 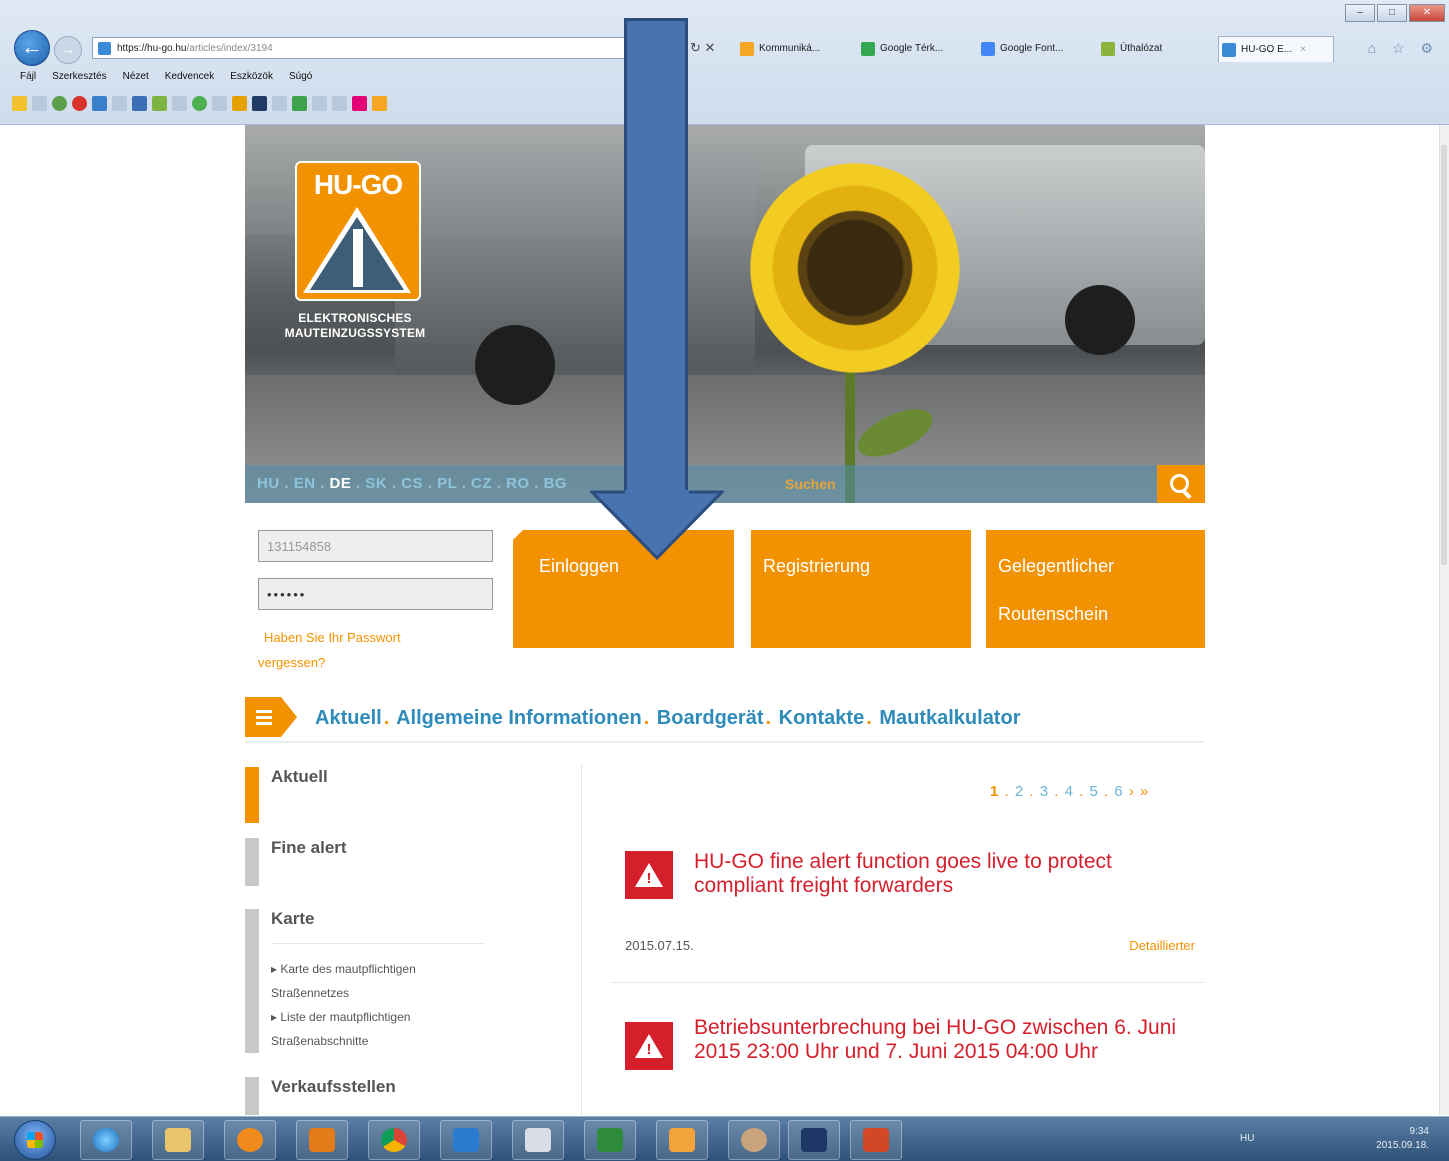 I want to click on taskbar-ie, so click(x=106, y=1140).